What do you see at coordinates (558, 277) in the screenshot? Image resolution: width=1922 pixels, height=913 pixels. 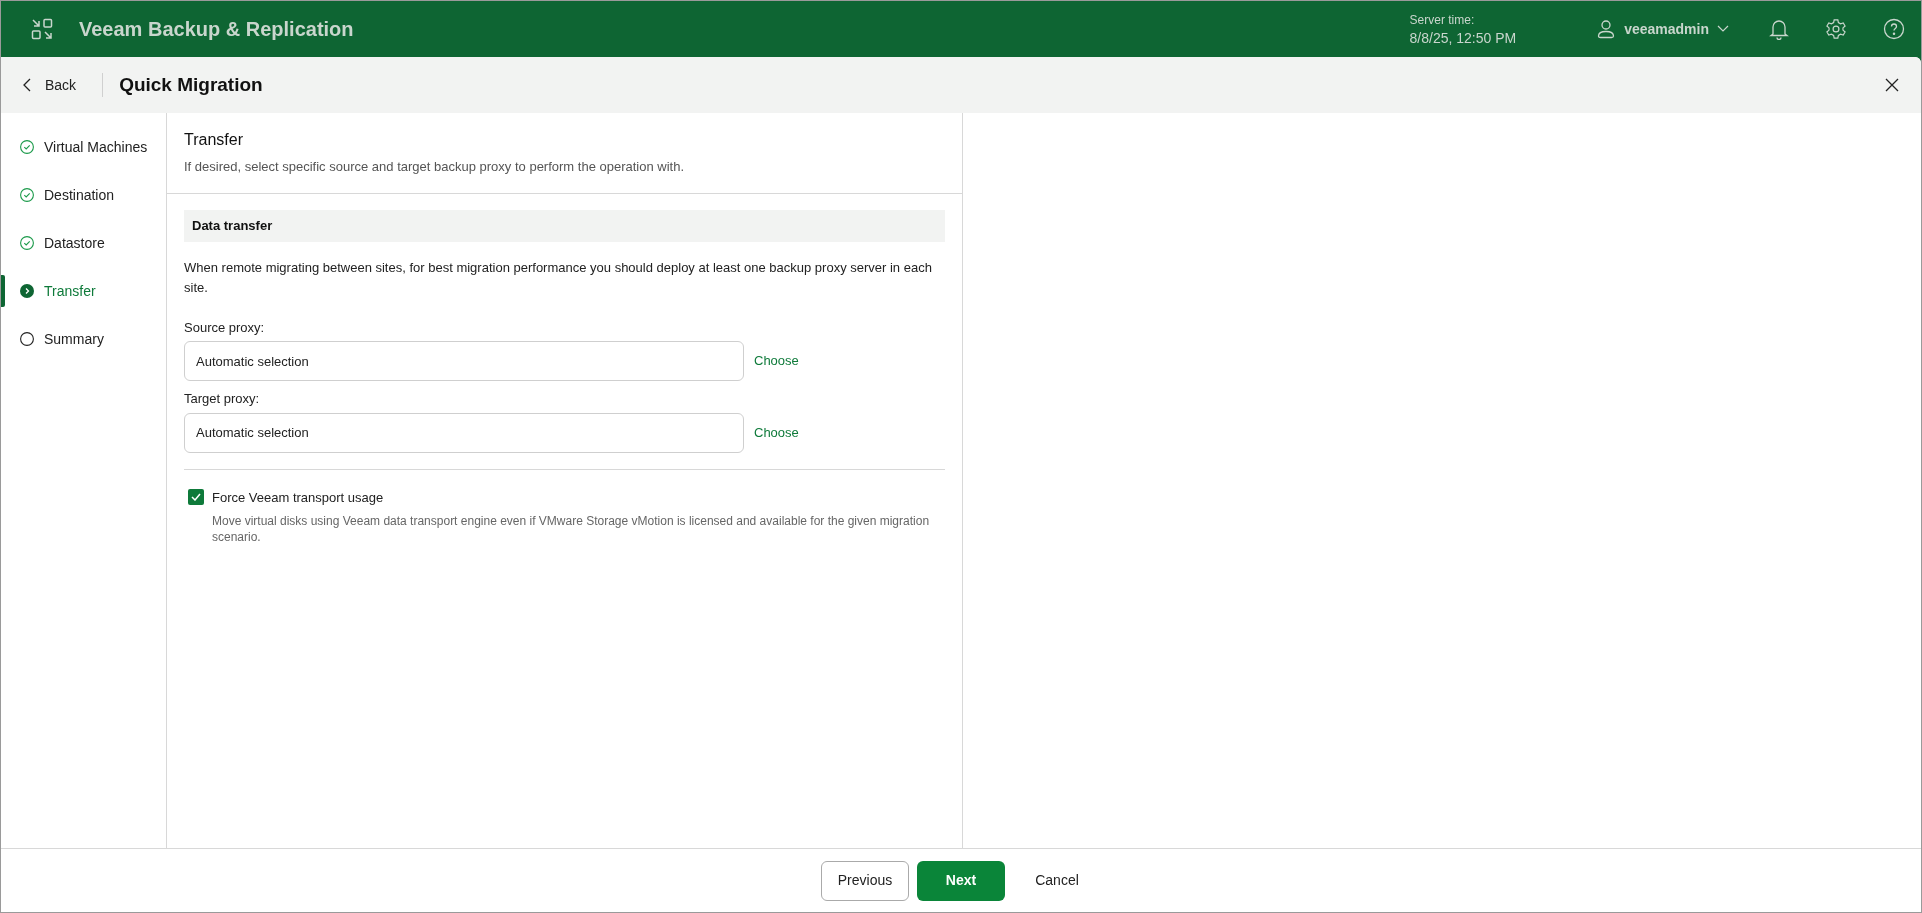 I see `section-description: When remote migrating between sites, for best migration performance you should deploy at least one backup proxy server in each site.` at bounding box center [558, 277].